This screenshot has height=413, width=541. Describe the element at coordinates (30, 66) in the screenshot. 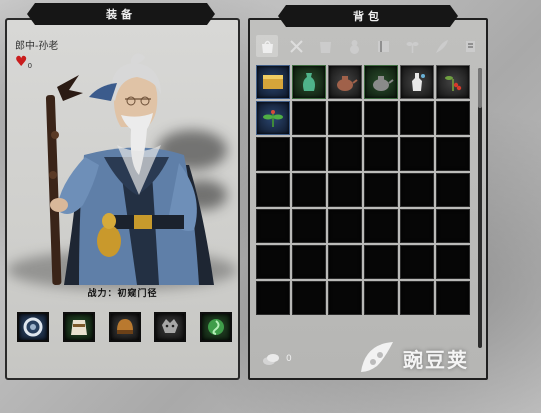

I see `heart-count: 0` at that location.